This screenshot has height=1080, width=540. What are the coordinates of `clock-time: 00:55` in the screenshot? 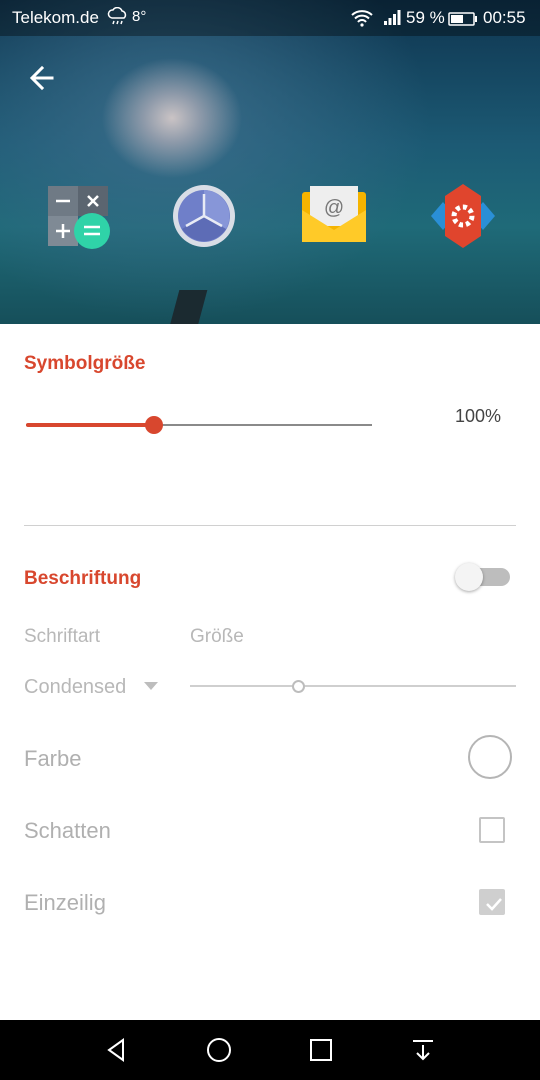 It's located at (504, 17).